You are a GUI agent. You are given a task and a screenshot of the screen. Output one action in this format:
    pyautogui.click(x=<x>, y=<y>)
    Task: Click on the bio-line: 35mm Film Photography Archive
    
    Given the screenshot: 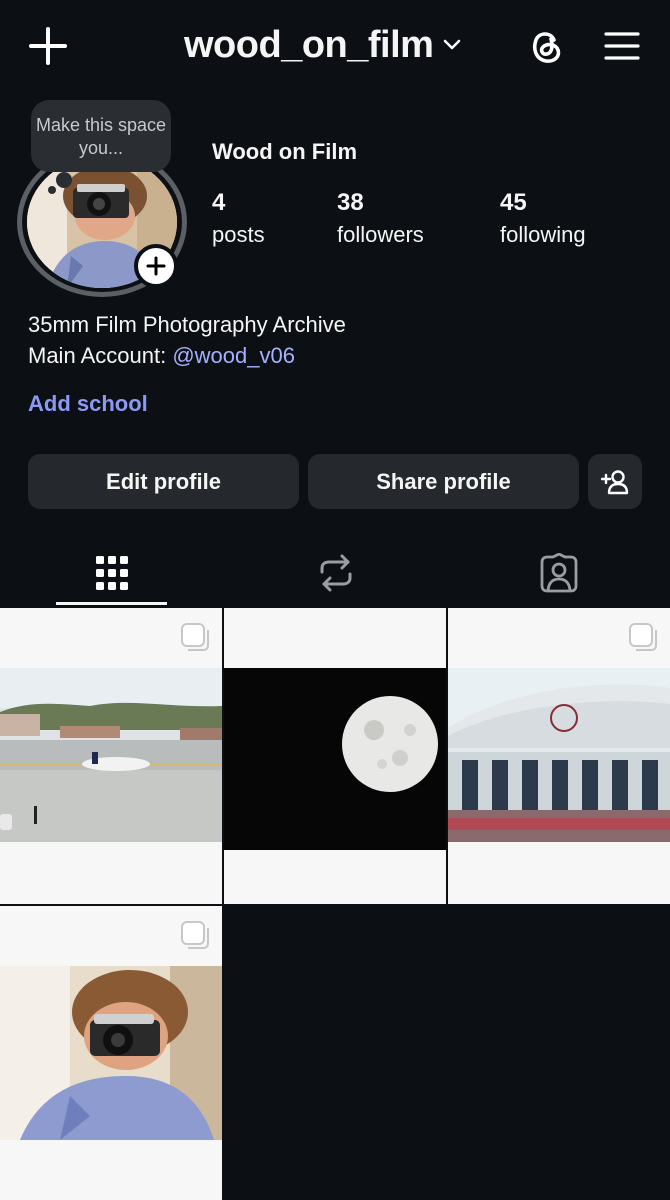 What is the action you would take?
    pyautogui.click(x=187, y=324)
    